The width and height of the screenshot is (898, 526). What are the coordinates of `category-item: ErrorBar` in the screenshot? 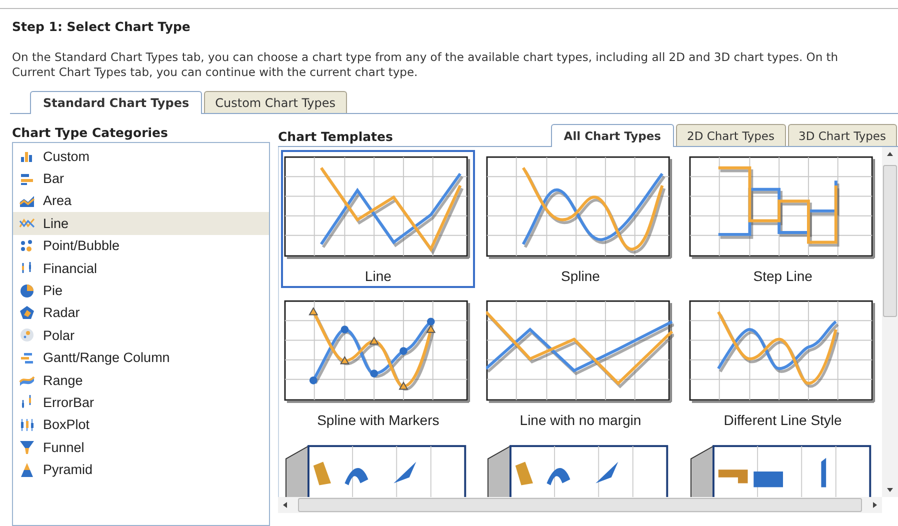 It's located at (141, 402).